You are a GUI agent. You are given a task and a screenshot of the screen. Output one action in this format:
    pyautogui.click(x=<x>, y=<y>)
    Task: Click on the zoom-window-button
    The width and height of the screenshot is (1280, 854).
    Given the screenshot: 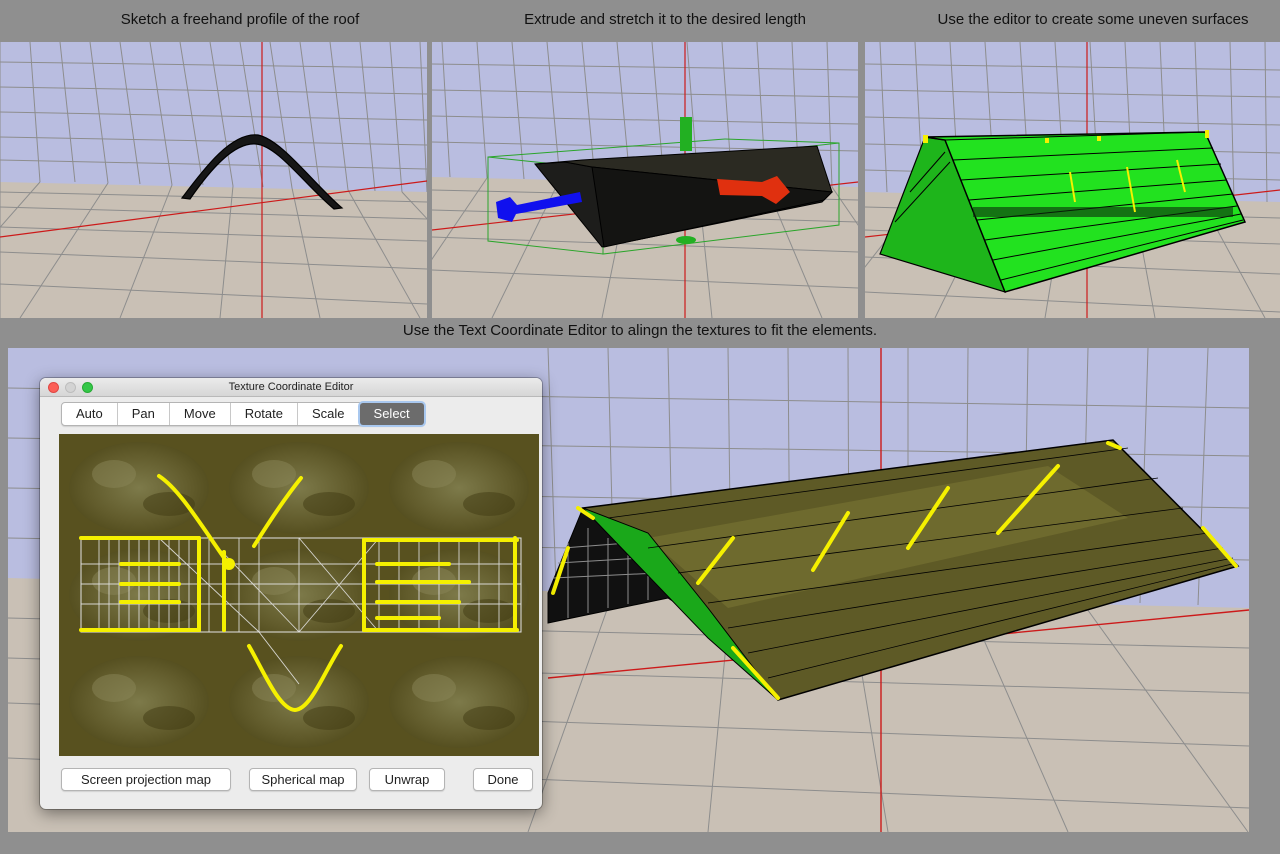 What is the action you would take?
    pyautogui.click(x=87, y=387)
    